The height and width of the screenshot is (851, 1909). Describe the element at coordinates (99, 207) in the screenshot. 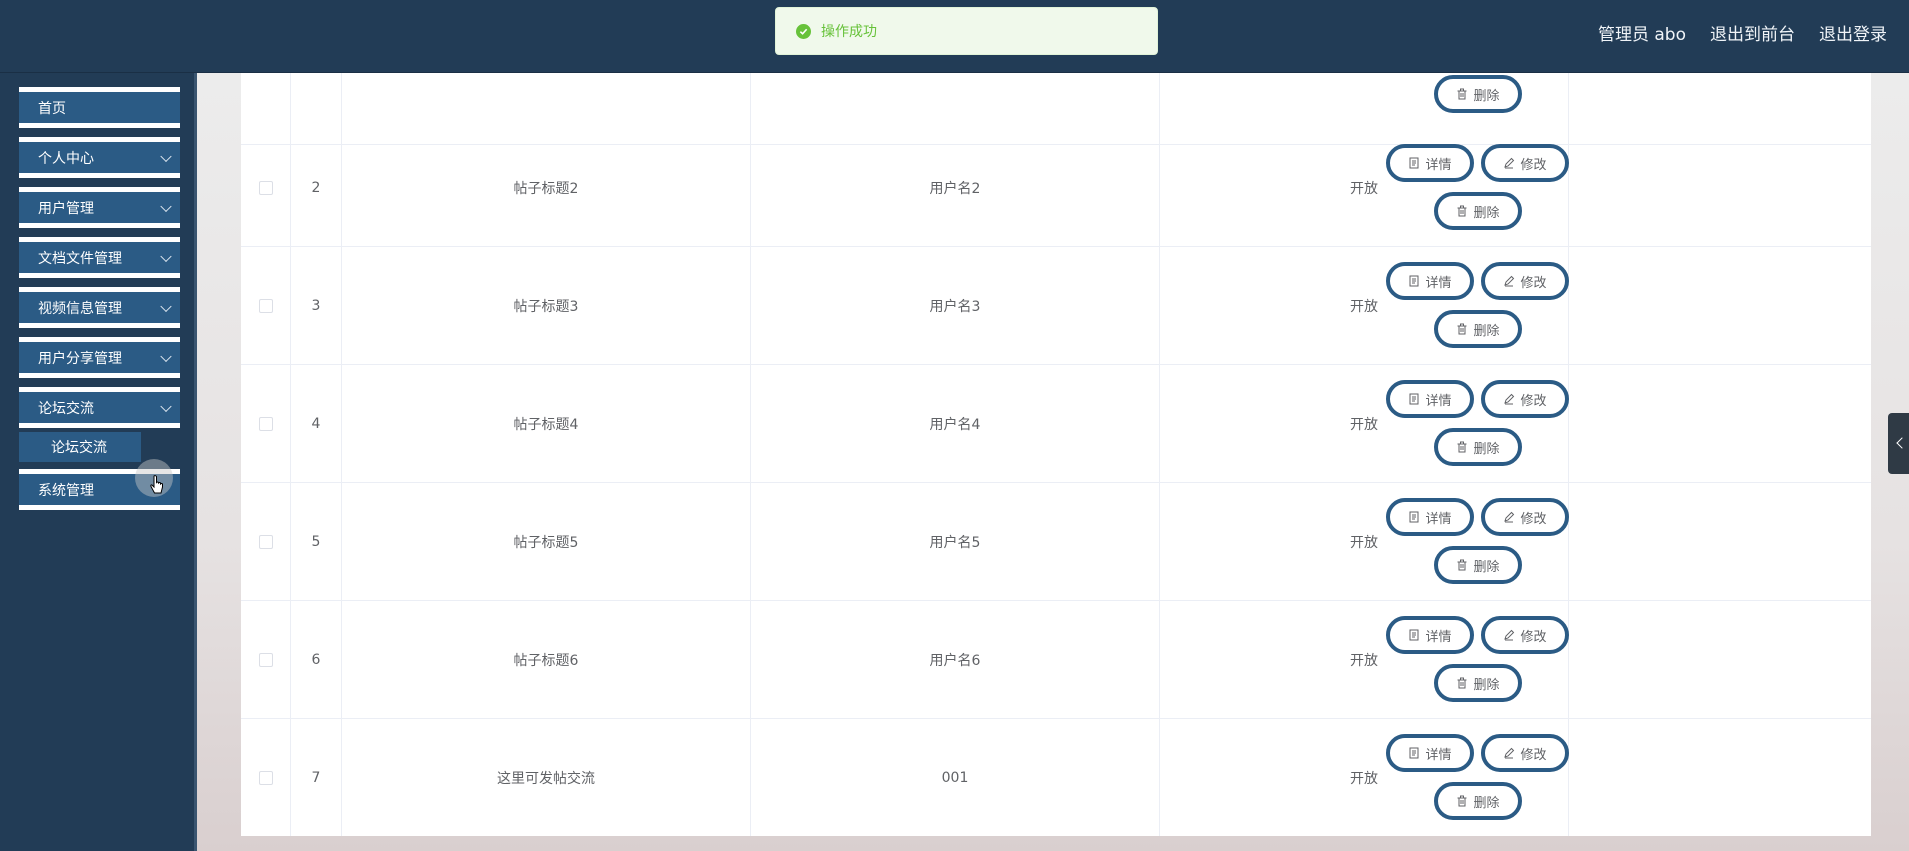

I see `sidebar-item-user-management: 用户管理` at that location.